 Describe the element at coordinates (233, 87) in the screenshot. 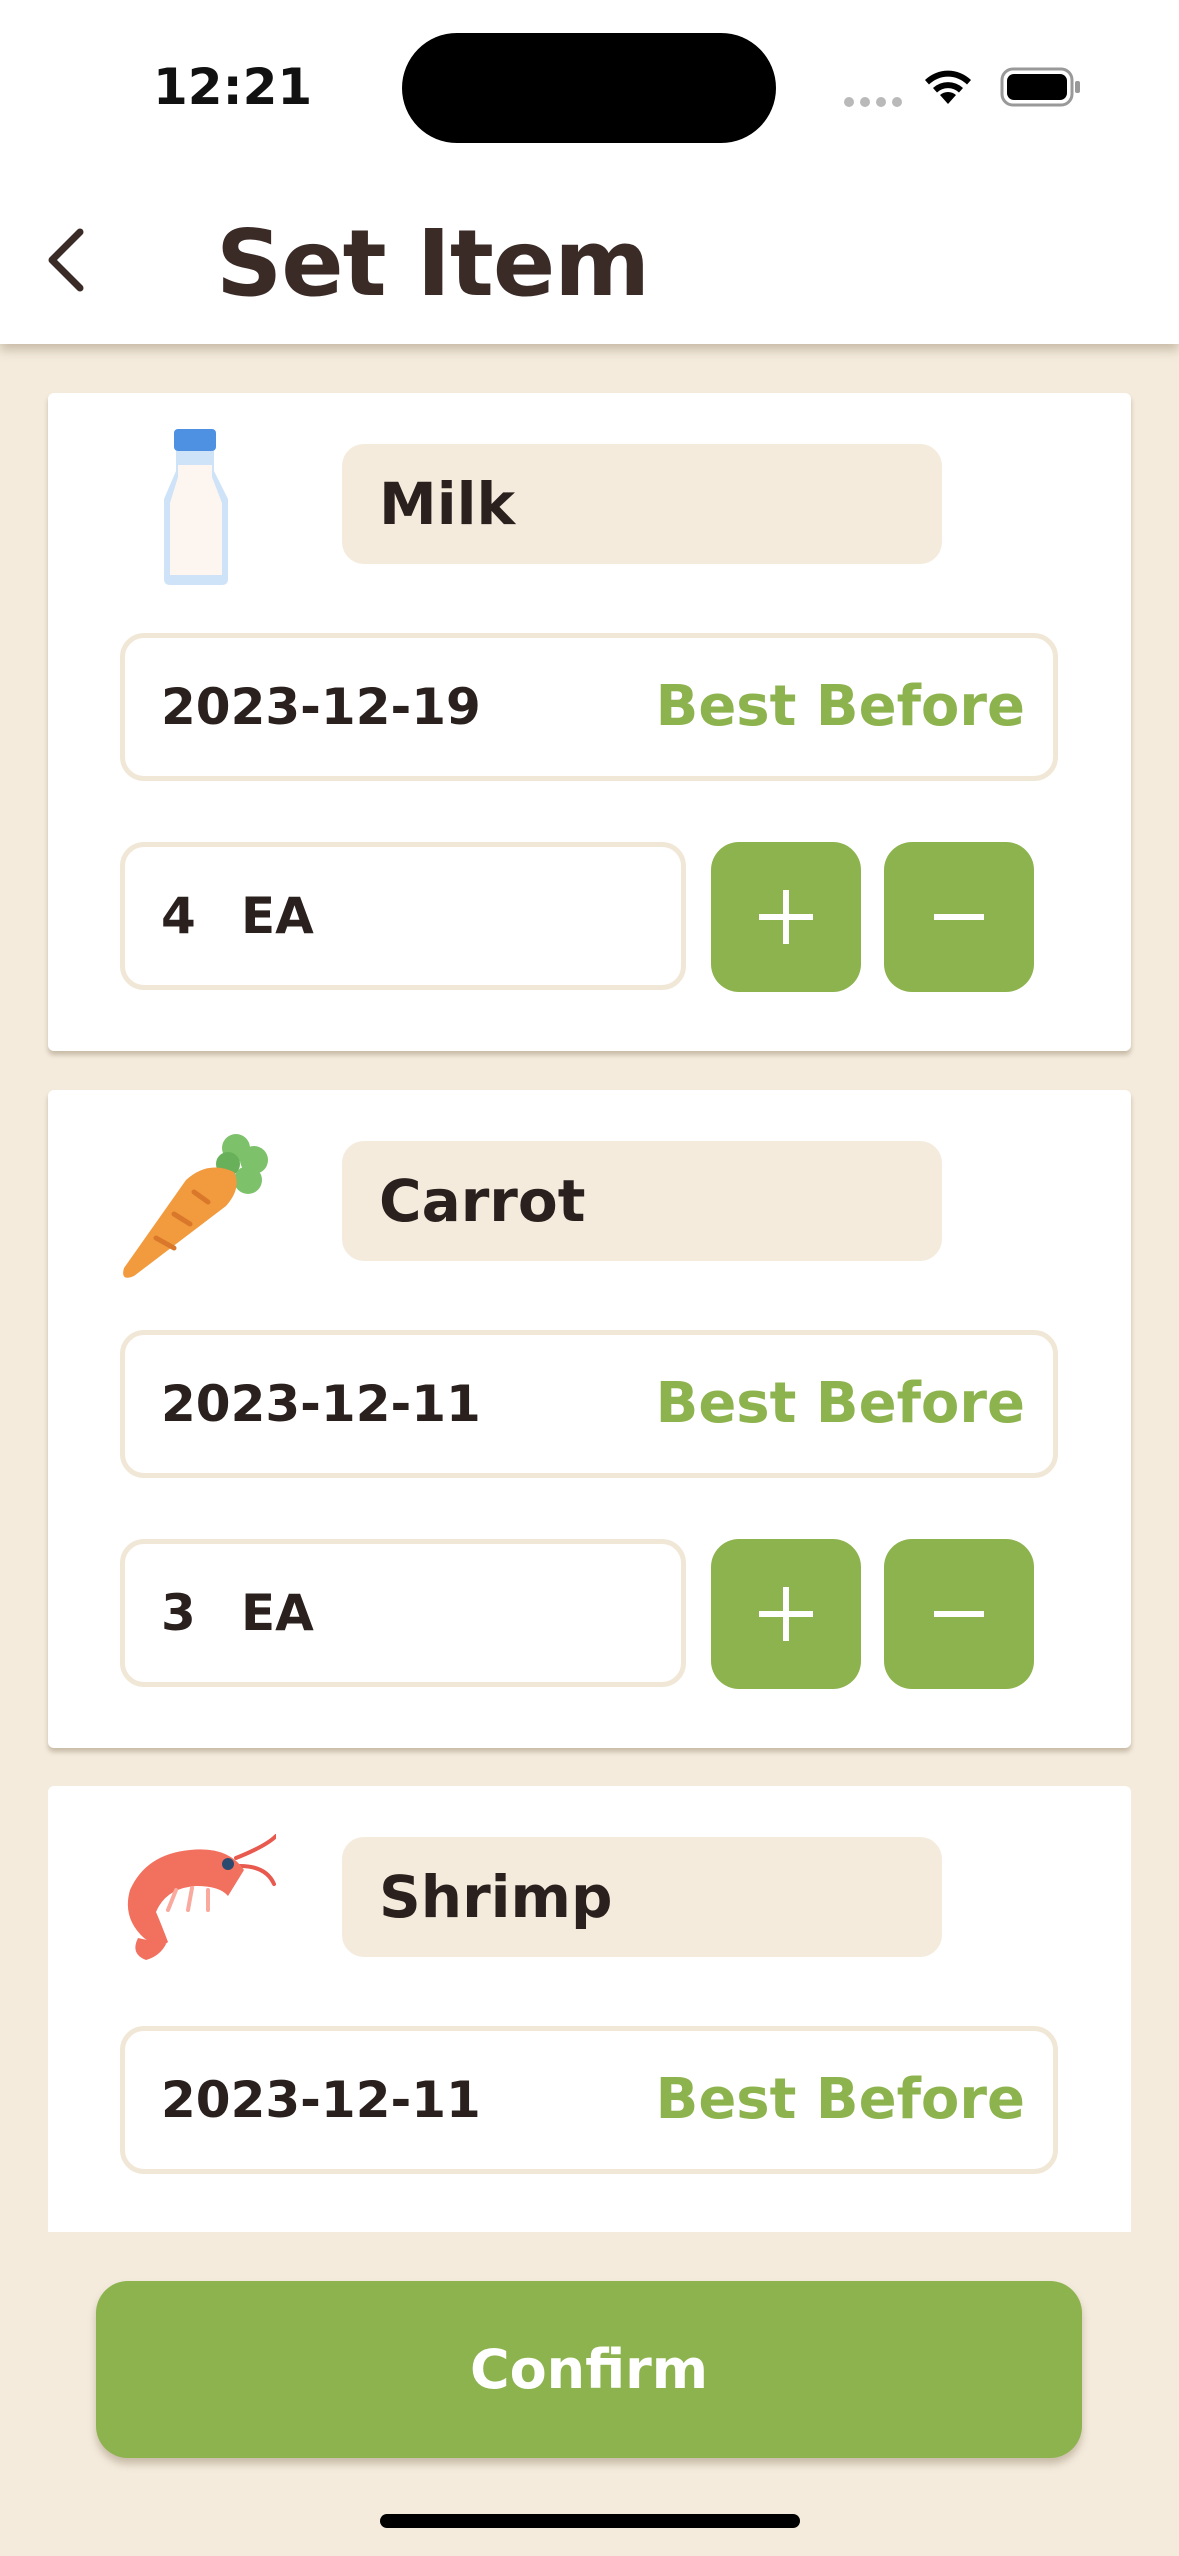

I see `status-time: 12:21` at that location.